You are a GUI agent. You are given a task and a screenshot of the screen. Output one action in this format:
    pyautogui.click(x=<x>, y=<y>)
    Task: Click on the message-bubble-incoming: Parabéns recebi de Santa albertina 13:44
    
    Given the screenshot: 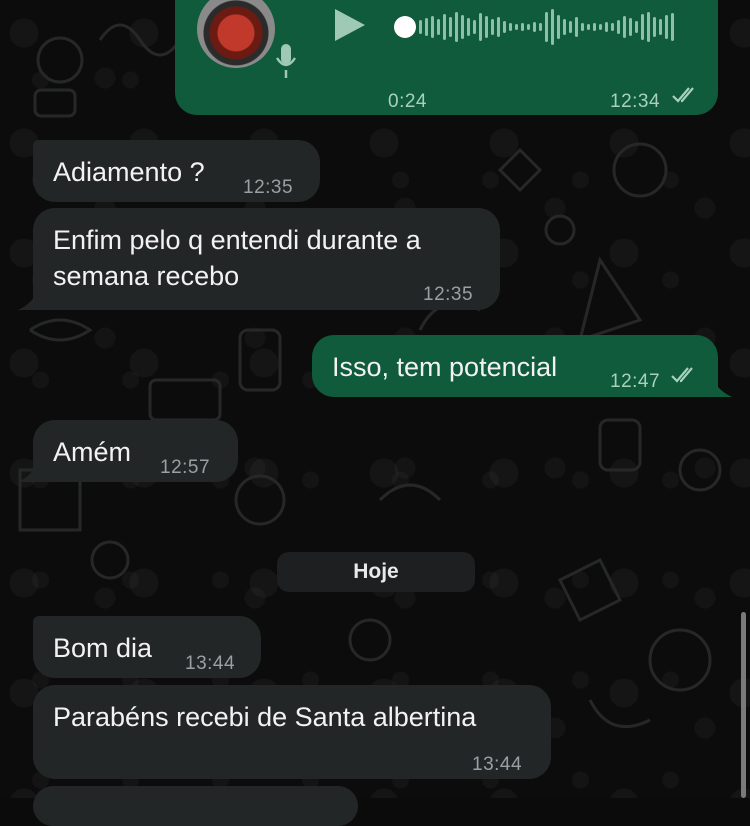 What is the action you would take?
    pyautogui.click(x=292, y=732)
    